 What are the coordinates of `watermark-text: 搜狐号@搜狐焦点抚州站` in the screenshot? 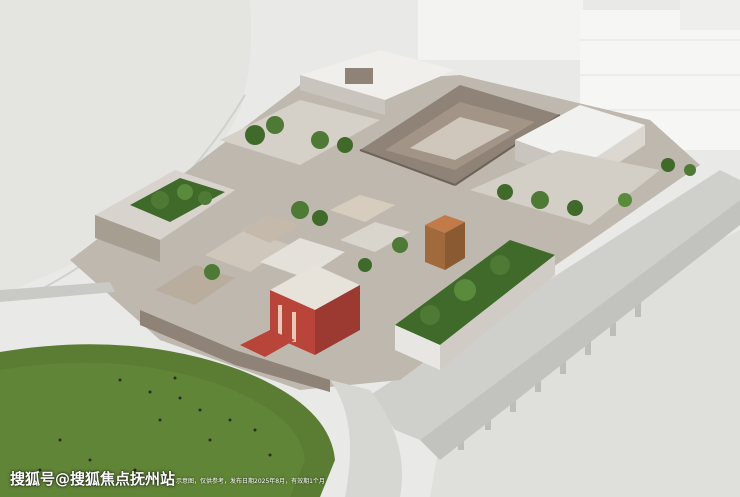 It's located at (93, 479).